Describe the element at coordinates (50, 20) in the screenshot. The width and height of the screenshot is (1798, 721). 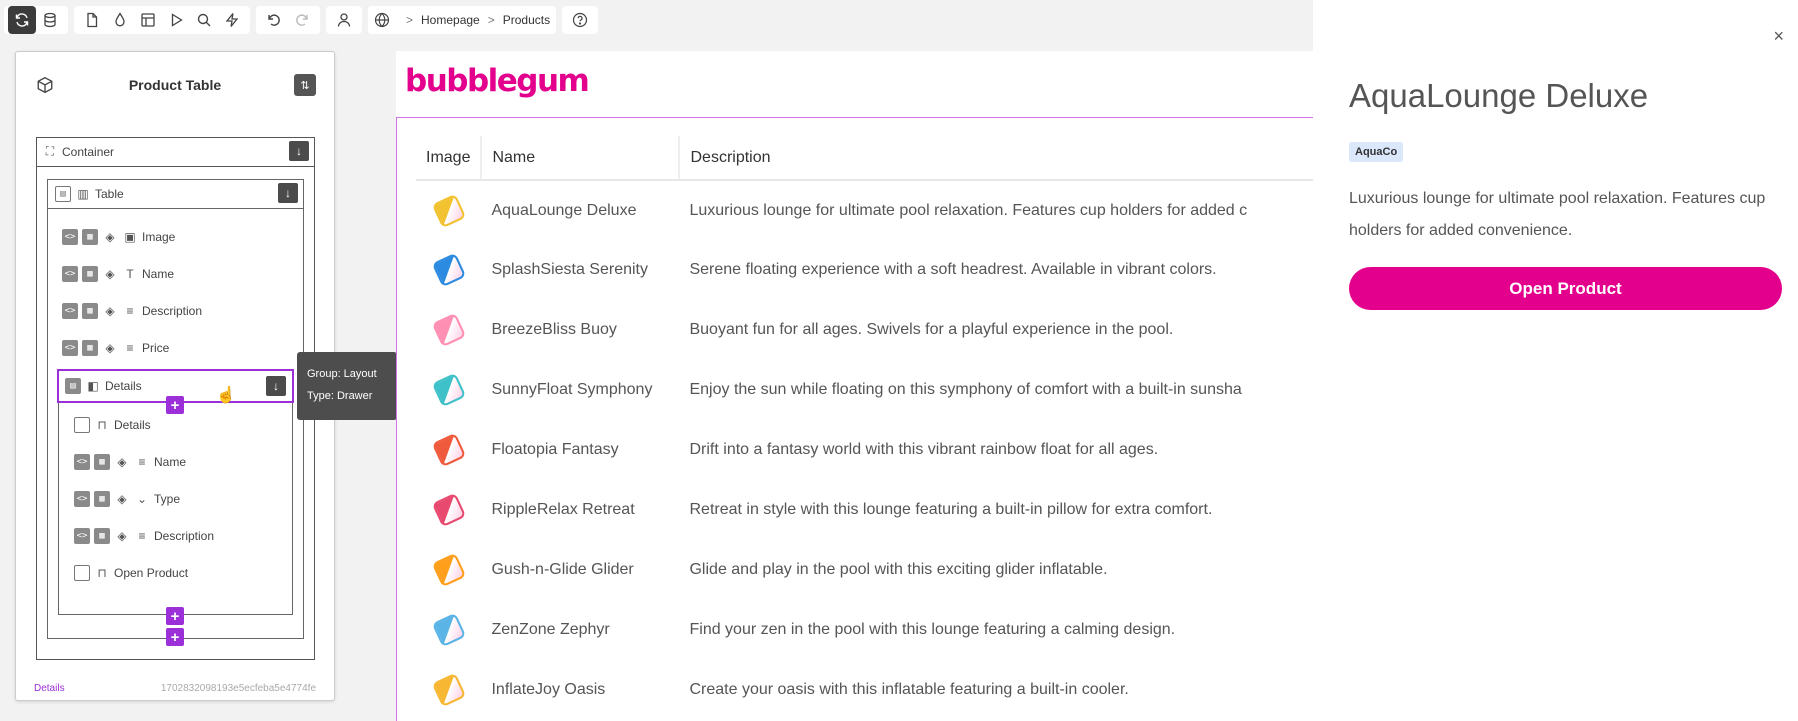
I see `database-icon` at that location.